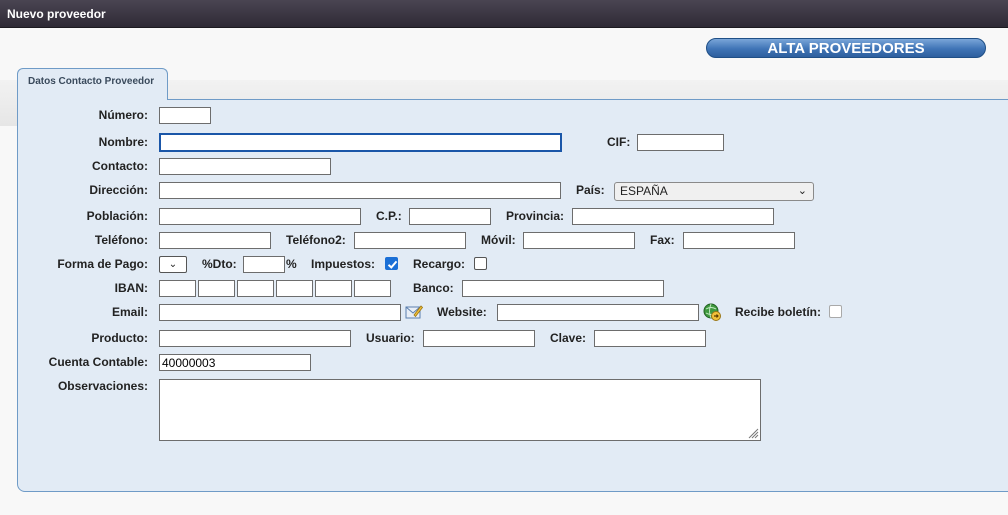 This screenshot has height=515, width=1008. I want to click on recargo-label: Recargo:, so click(439, 264).